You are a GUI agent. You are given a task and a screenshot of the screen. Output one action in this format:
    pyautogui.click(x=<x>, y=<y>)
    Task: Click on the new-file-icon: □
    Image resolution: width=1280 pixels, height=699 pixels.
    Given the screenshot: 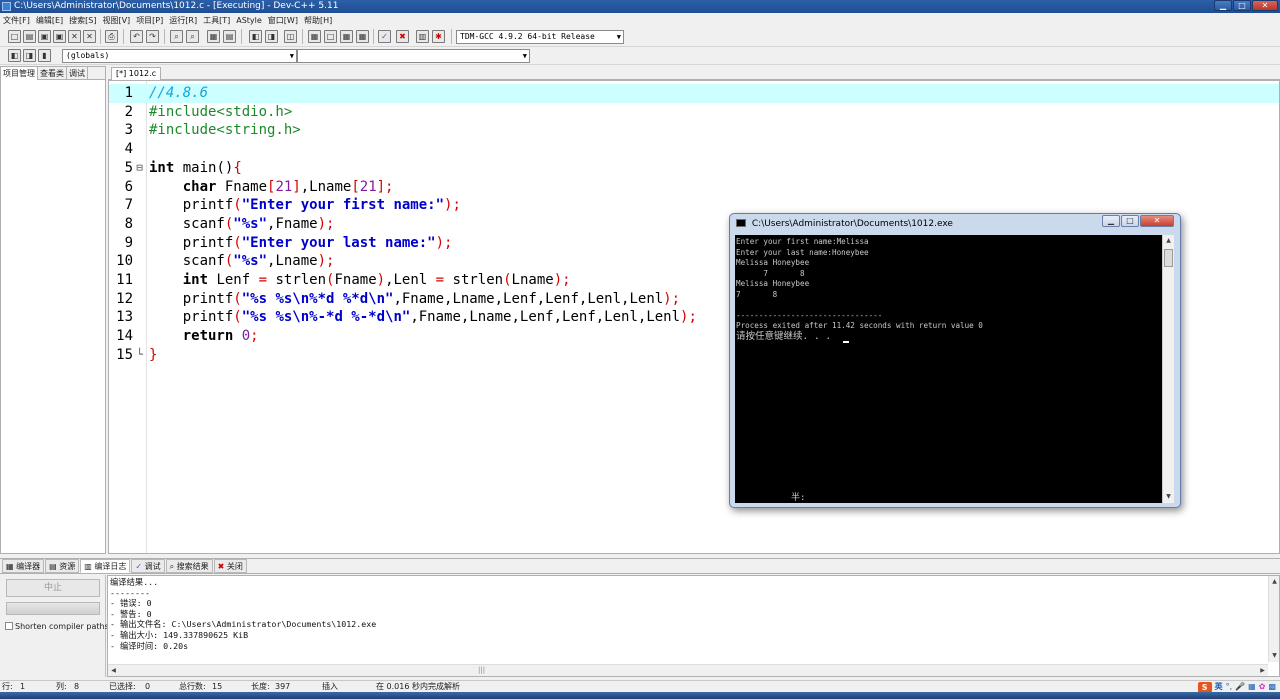 What is the action you would take?
    pyautogui.click(x=14, y=36)
    